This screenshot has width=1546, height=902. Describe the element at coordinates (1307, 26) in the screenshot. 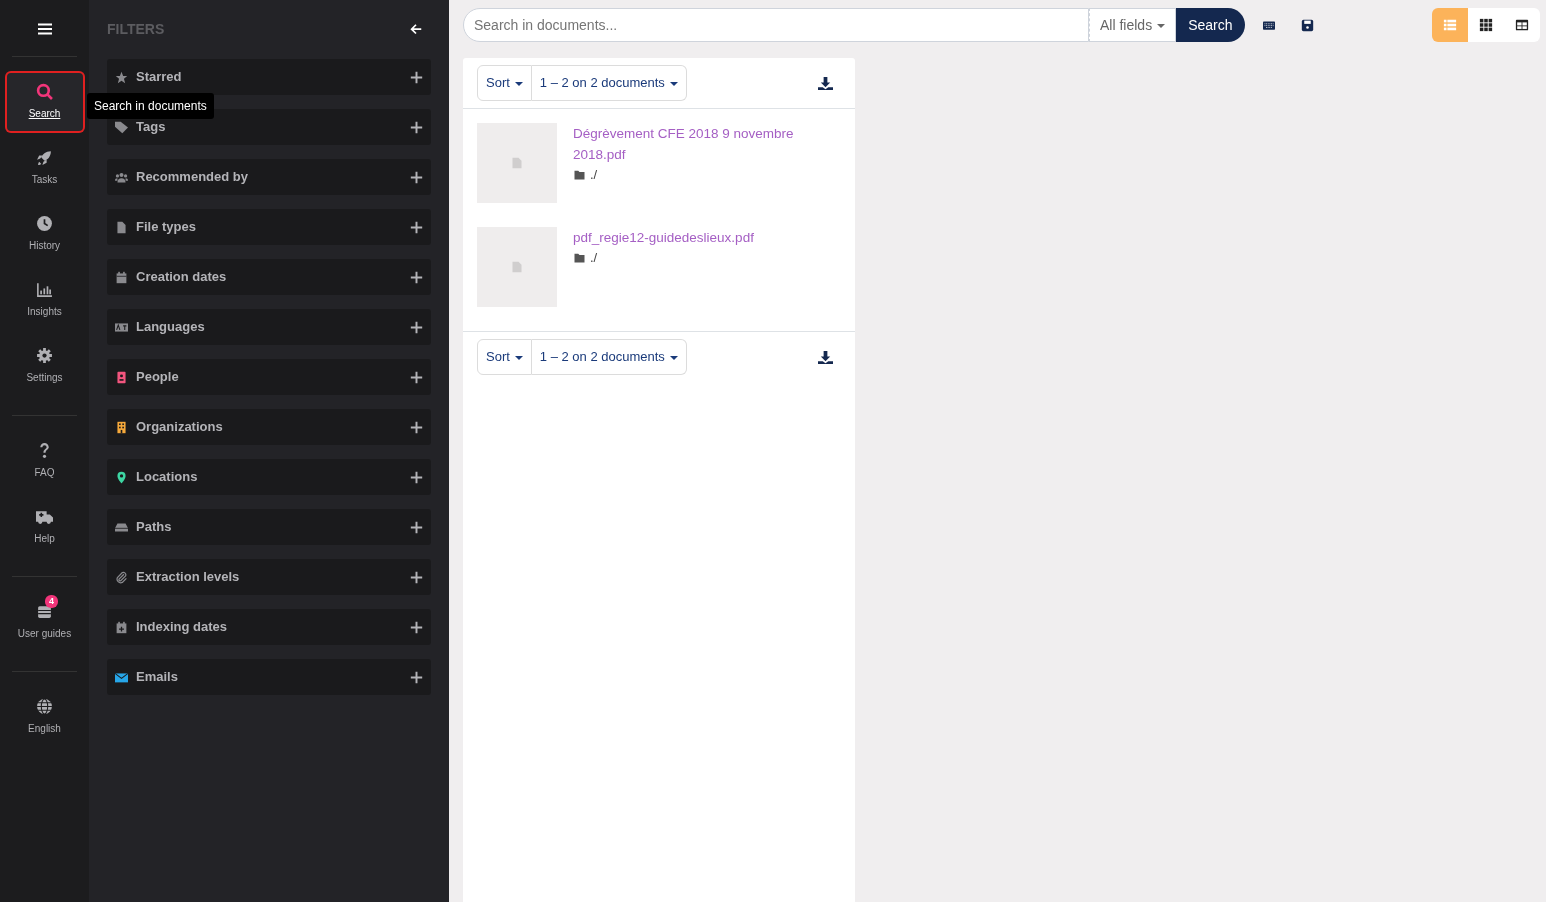

I see `save-icon` at that location.